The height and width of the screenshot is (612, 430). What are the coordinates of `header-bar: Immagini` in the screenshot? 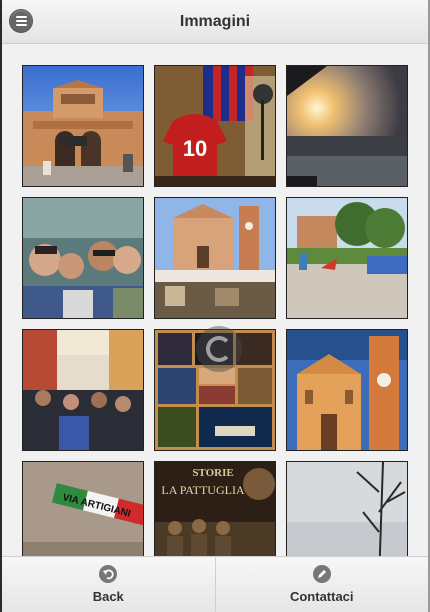 It's located at (215, 22).